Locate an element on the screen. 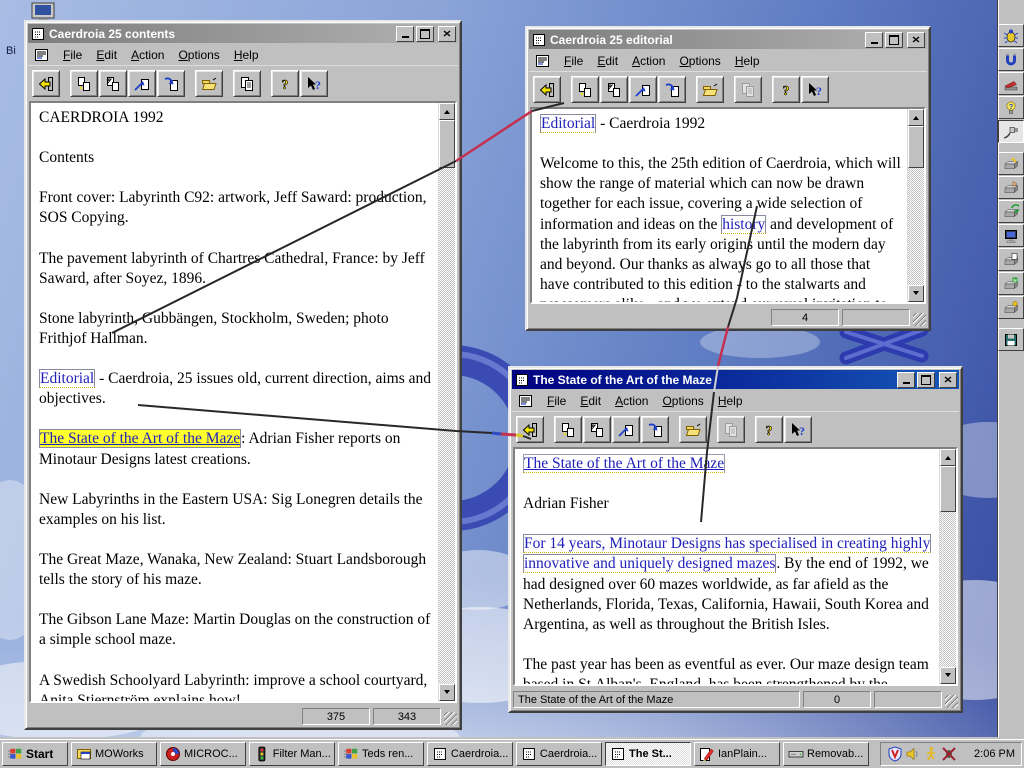 The width and height of the screenshot is (1024, 768). disk-eject-button is located at coordinates (1011, 187).